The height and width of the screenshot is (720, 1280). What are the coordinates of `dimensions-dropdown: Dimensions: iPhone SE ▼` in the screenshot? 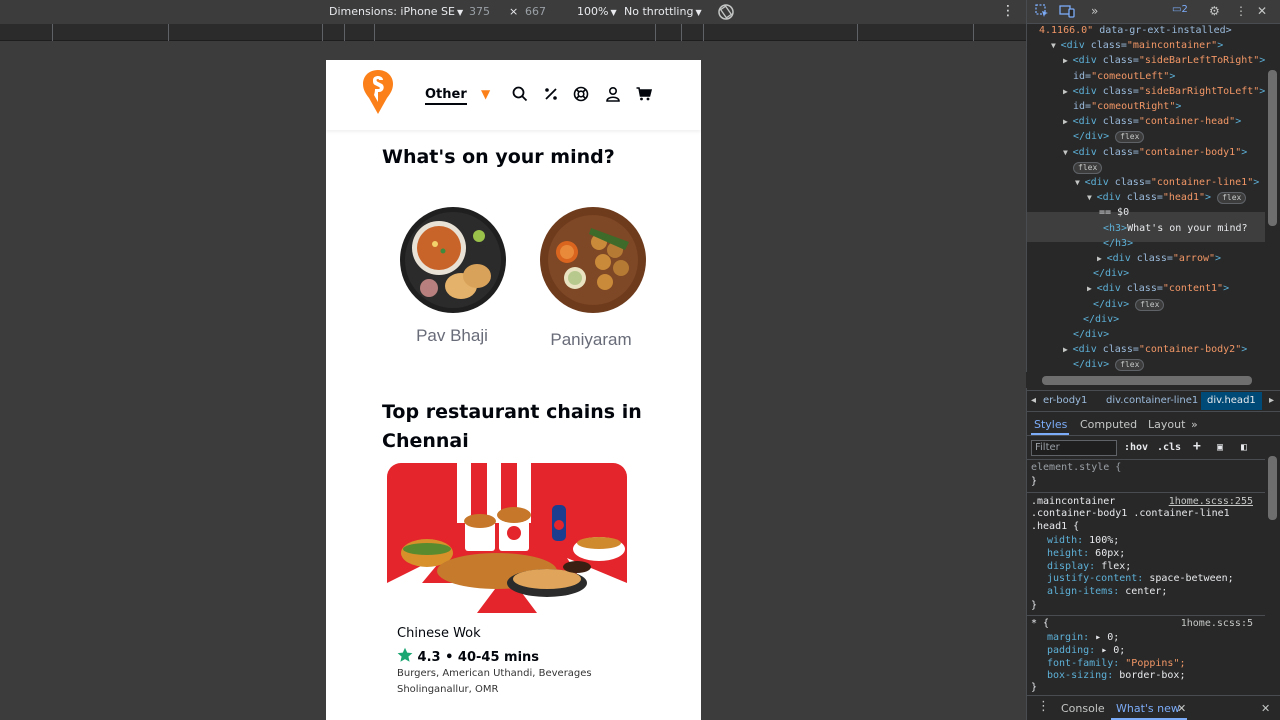 It's located at (396, 11).